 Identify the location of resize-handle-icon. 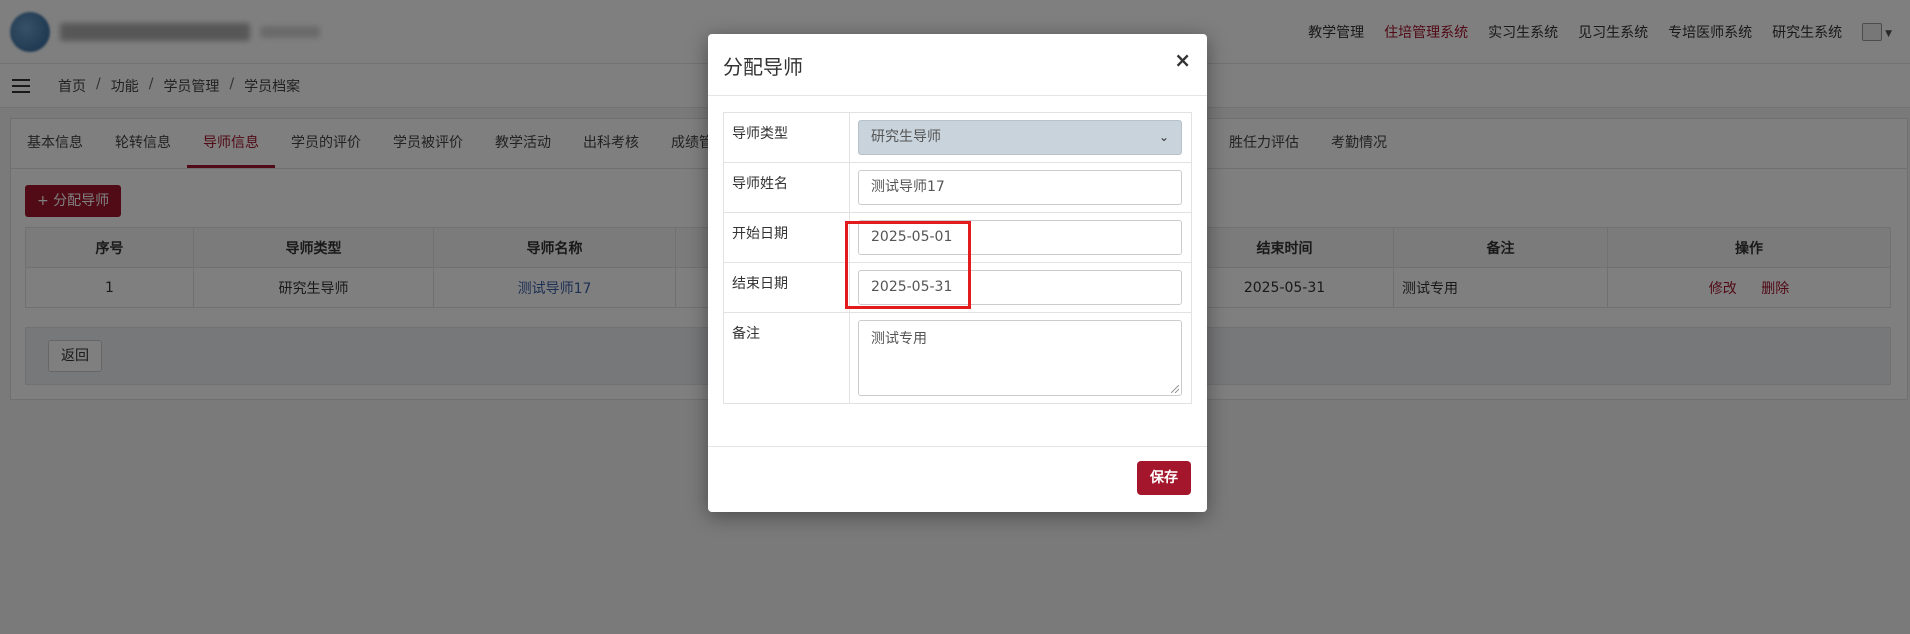
(1175, 389).